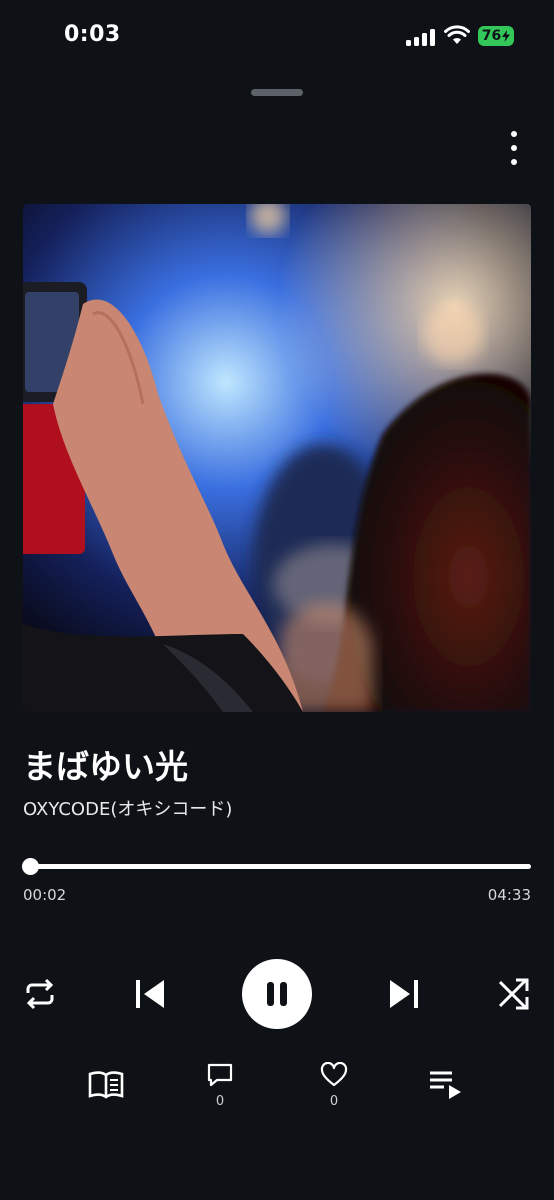 Image resolution: width=554 pixels, height=1200 pixels. I want to click on shuffle-button, so click(514, 994).